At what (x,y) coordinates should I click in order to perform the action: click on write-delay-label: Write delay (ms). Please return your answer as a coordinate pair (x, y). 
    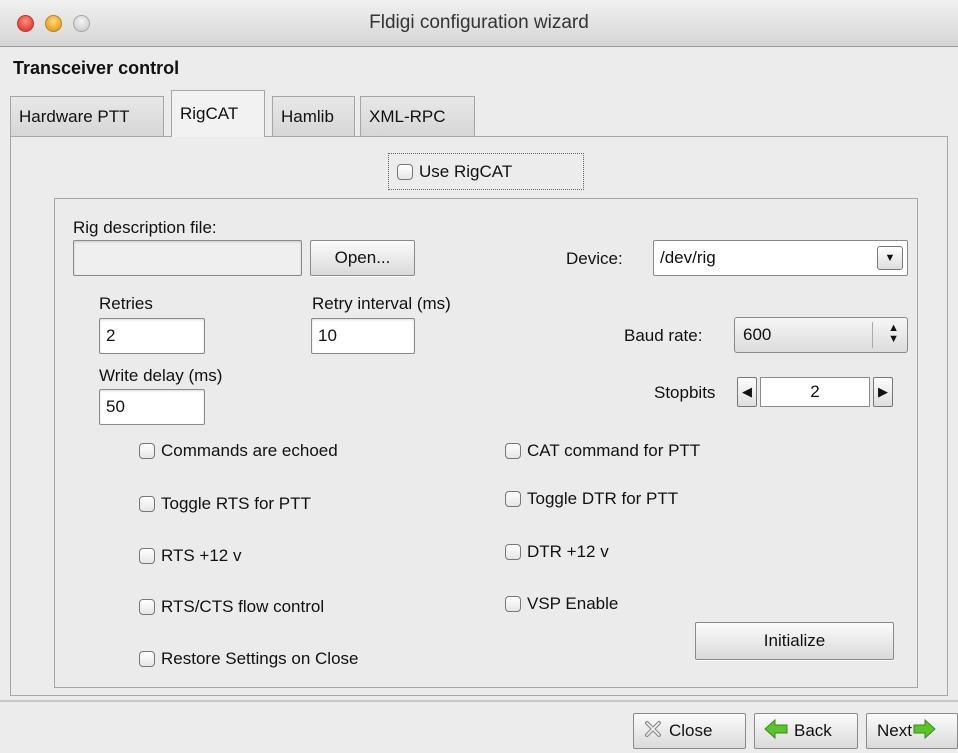
    Looking at the image, I should click on (161, 375).